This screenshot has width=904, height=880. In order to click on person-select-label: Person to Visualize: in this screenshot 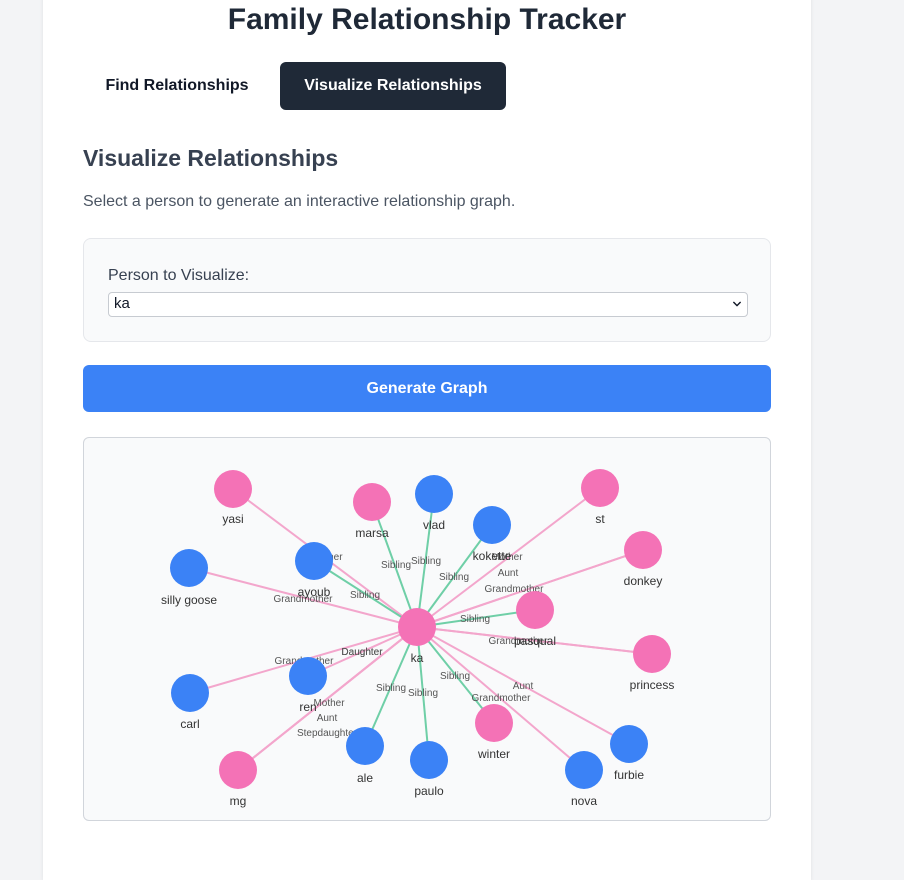, I will do `click(179, 275)`.